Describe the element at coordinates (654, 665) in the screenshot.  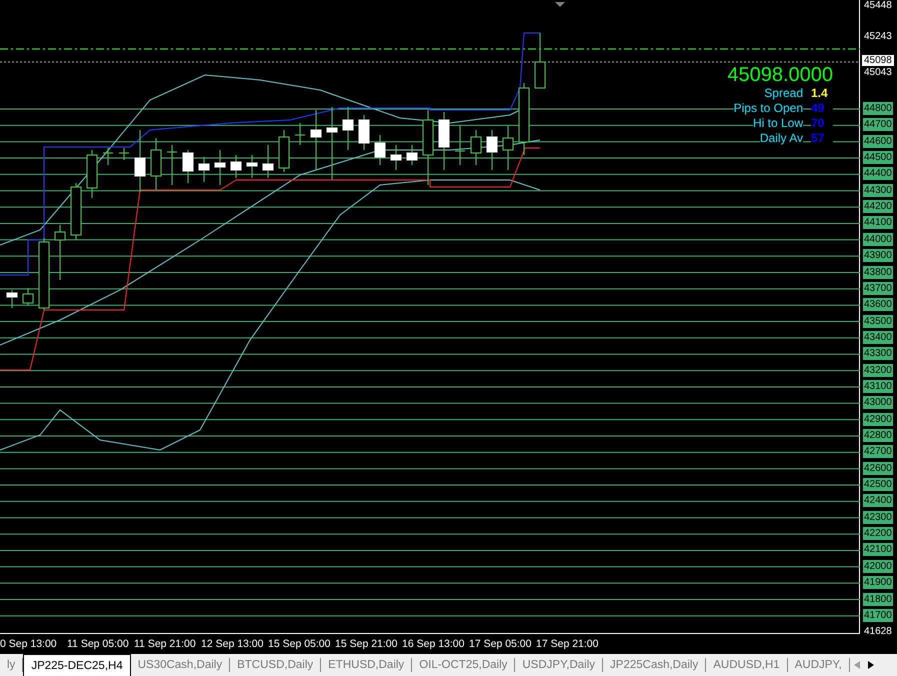
I see `chart-tab: JP225Cash,Daily` at that location.